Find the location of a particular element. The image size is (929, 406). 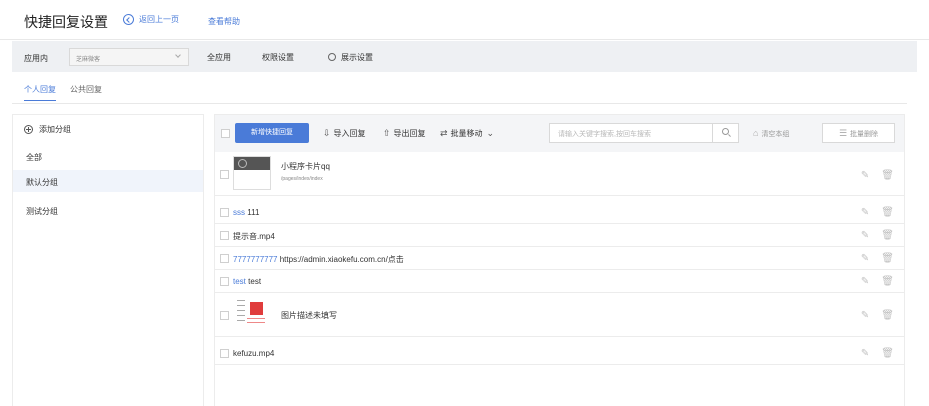

sidebar-item-test: 测试分组 is located at coordinates (108, 210).